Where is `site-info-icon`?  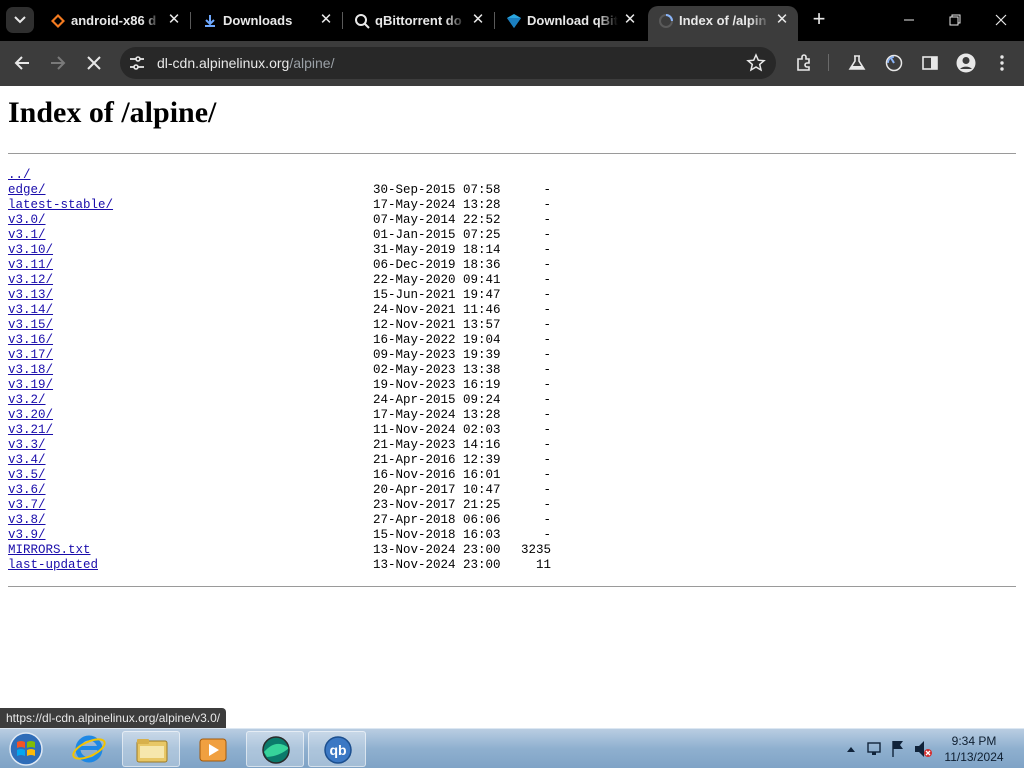
site-info-icon is located at coordinates (137, 63).